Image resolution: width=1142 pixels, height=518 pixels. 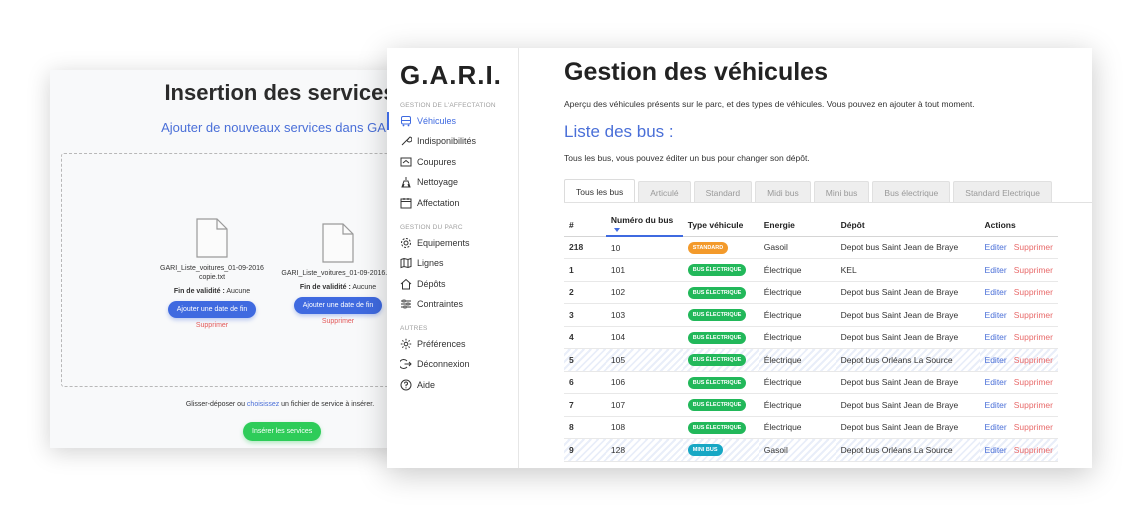 I want to click on sidebar-item-coupures: Coupures, so click(x=452, y=162).